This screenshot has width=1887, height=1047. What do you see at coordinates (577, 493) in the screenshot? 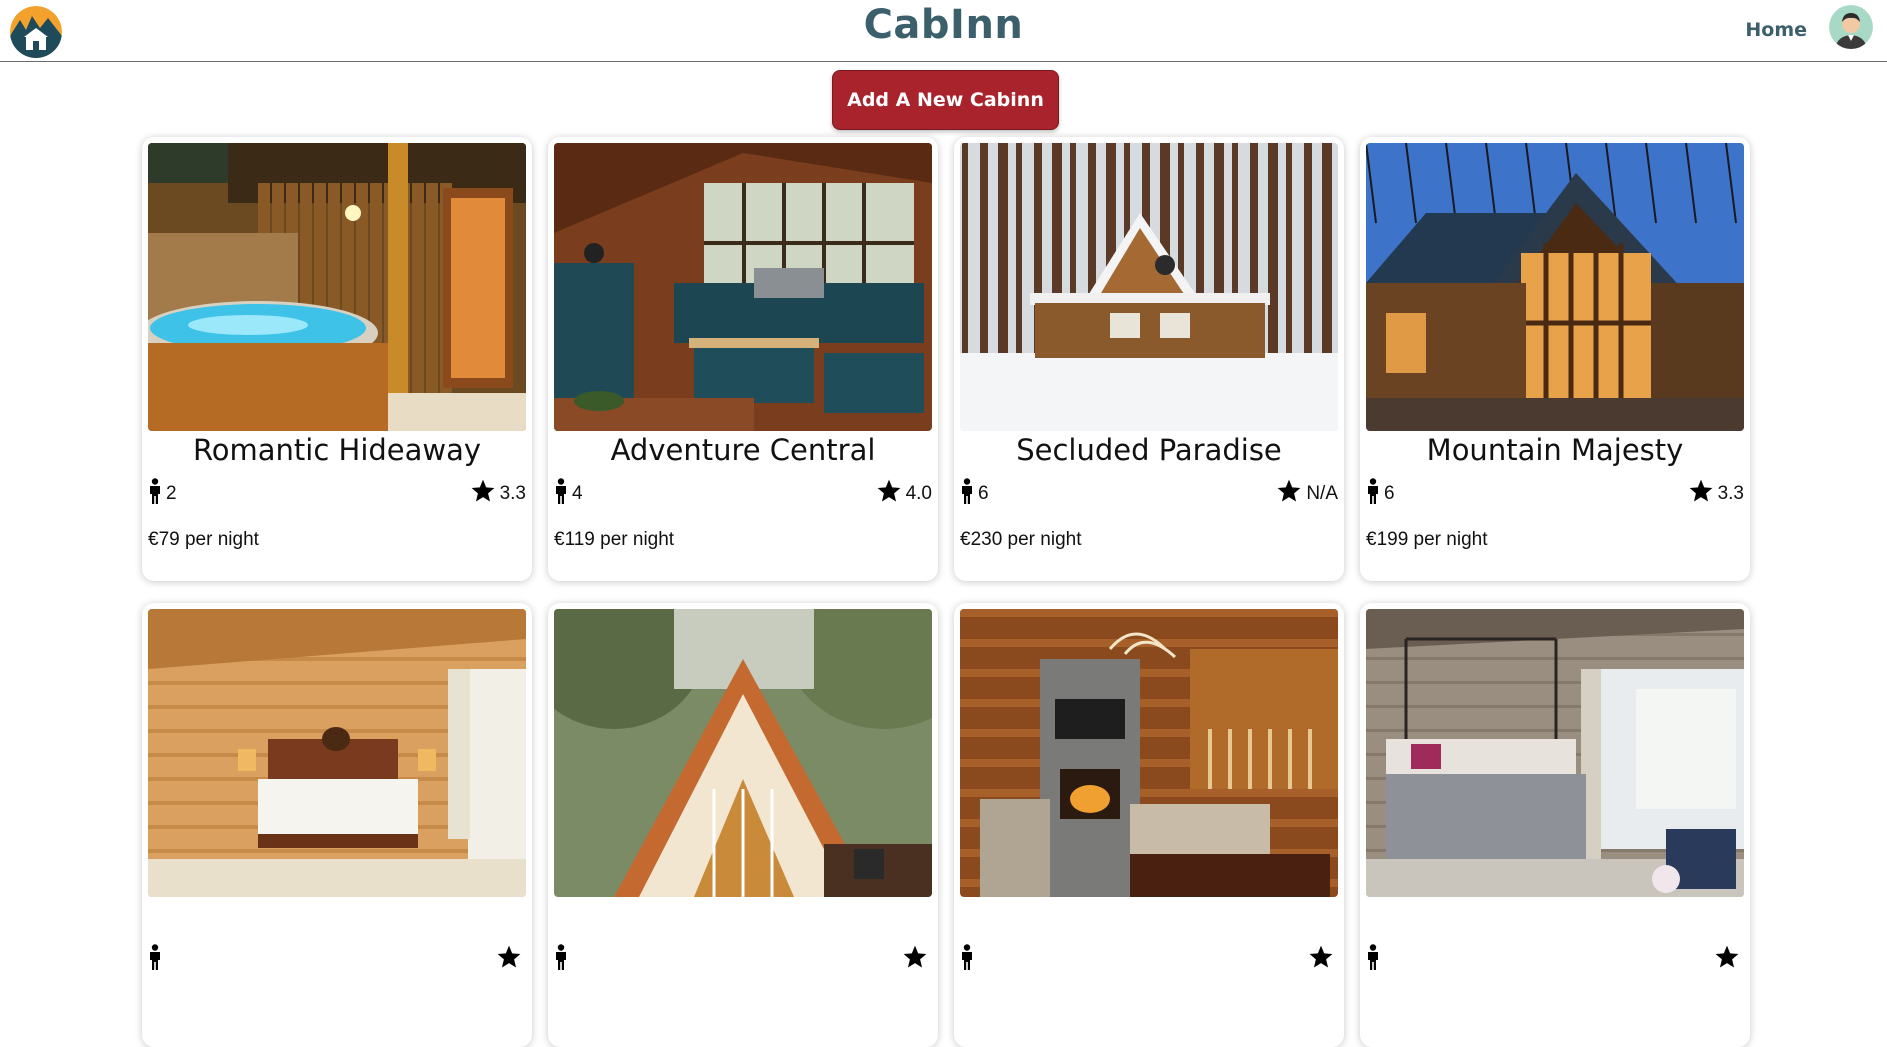
I see `guest-count: 4` at bounding box center [577, 493].